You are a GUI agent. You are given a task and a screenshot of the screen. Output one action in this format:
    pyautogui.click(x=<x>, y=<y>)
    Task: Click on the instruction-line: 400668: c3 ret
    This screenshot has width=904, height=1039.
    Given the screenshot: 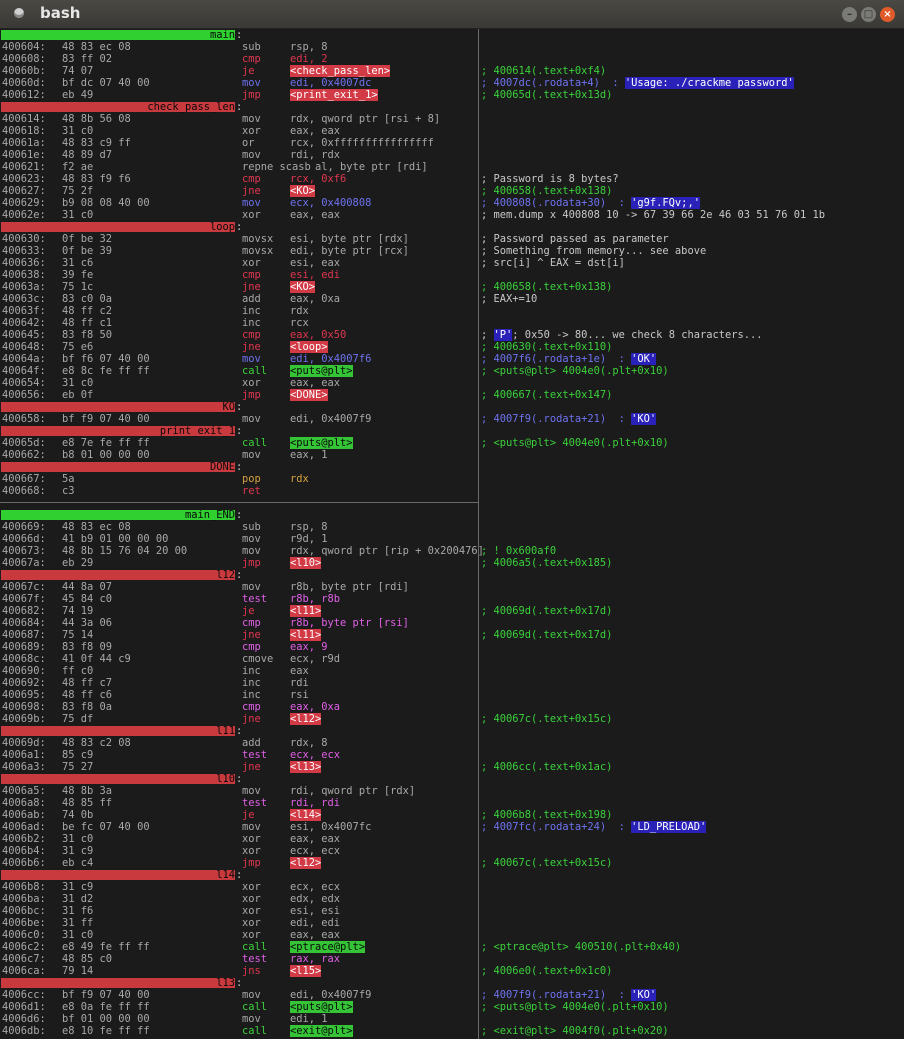 What is the action you would take?
    pyautogui.click(x=452, y=491)
    